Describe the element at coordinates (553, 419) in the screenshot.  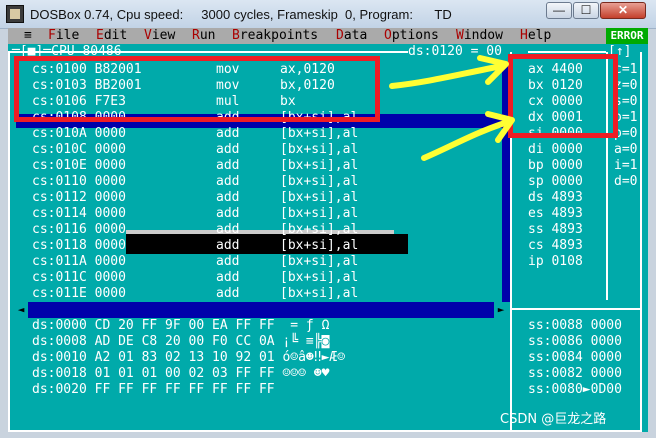
I see `watermark: CSDN @巨龙之路` at that location.